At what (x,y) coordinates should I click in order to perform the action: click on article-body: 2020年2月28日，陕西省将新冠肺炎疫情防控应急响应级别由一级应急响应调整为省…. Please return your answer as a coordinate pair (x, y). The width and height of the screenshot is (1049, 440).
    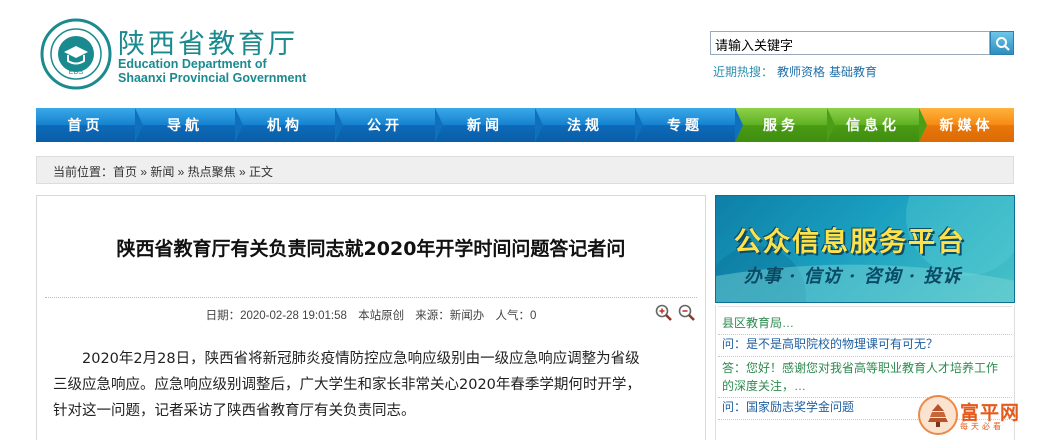
    Looking at the image, I should click on (373, 385).